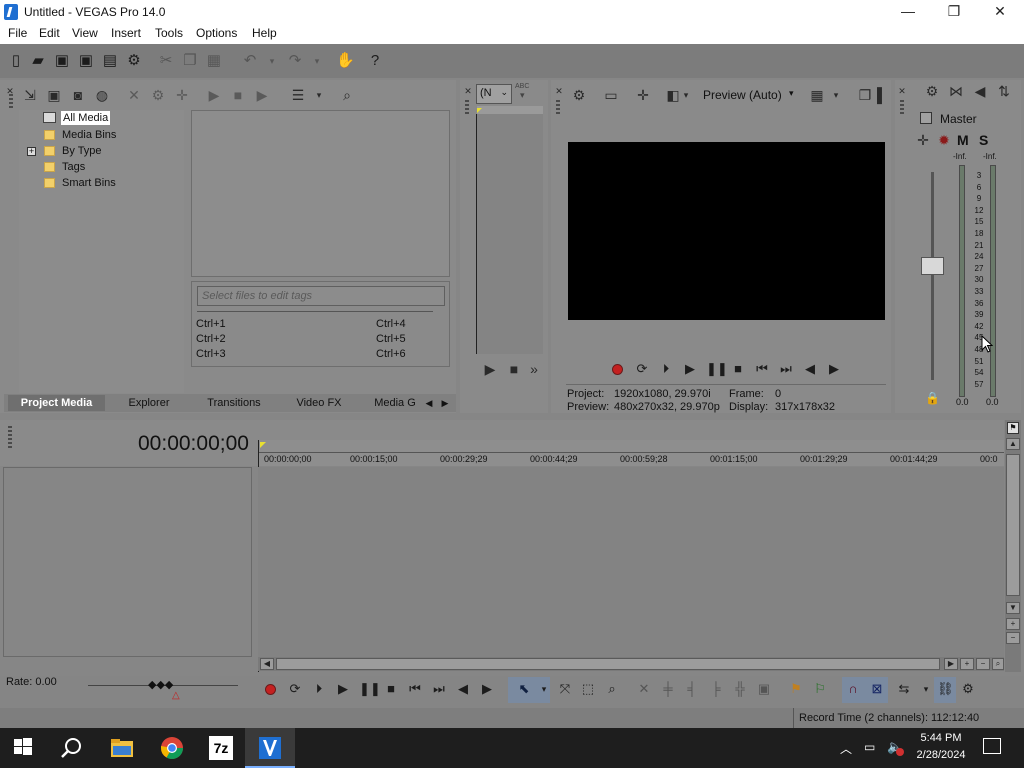 The image size is (1024, 768). What do you see at coordinates (631, 664) in the screenshot?
I see `horizontal-scrollbar: ◀ ▶ + − ⌕` at bounding box center [631, 664].